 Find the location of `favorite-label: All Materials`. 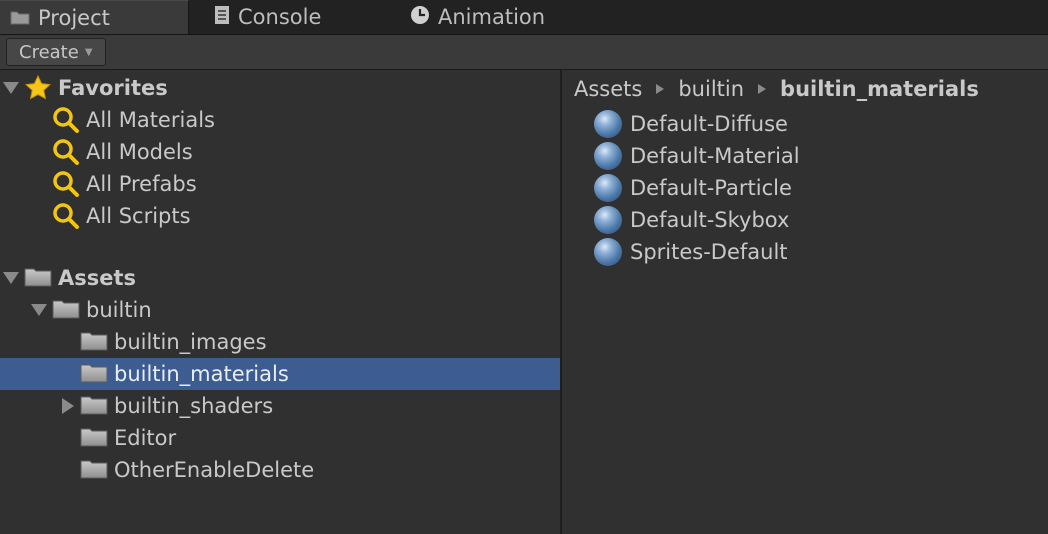

favorite-label: All Materials is located at coordinates (150, 120).